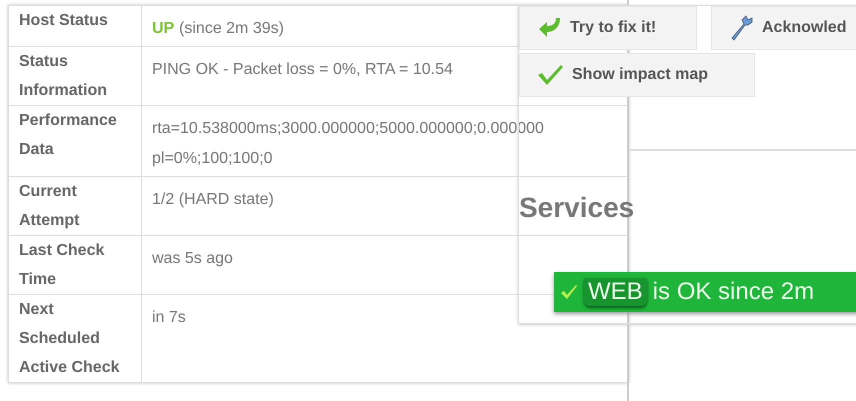  I want to click on row-label: Host Status, so click(75, 26).